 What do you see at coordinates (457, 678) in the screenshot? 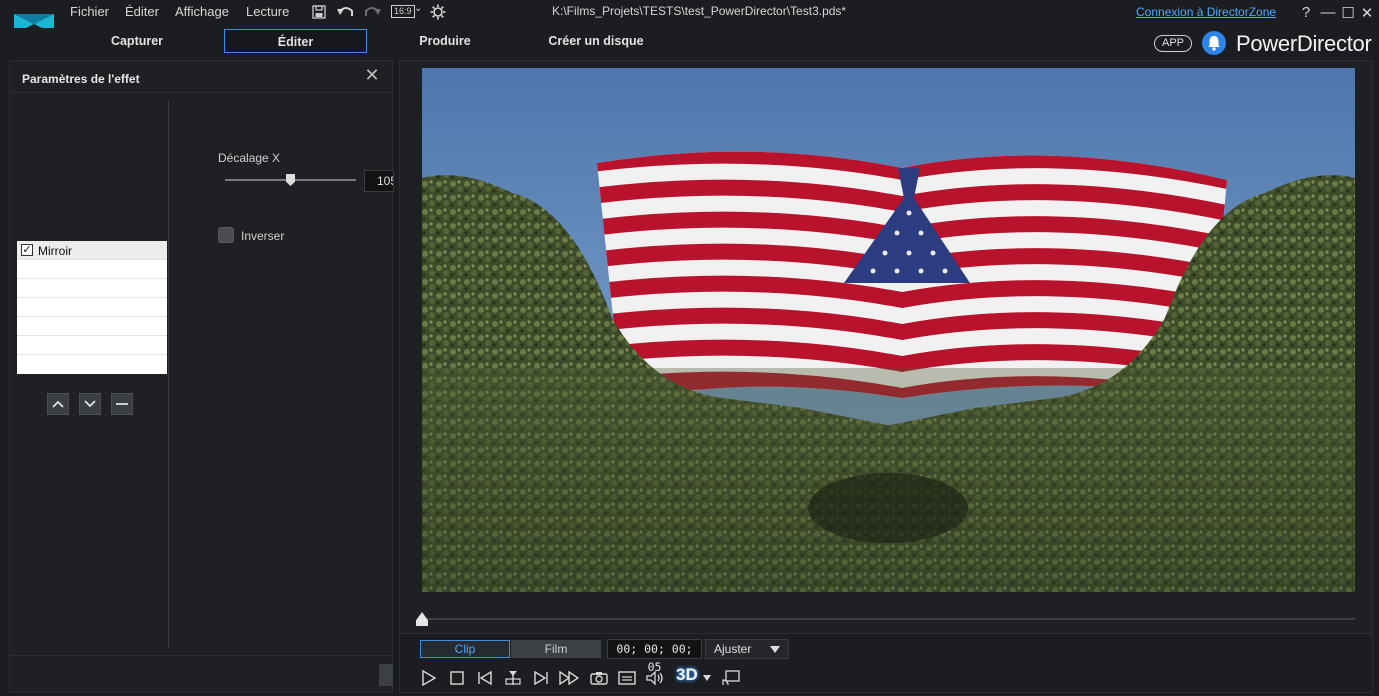
I see `stop-icon` at bounding box center [457, 678].